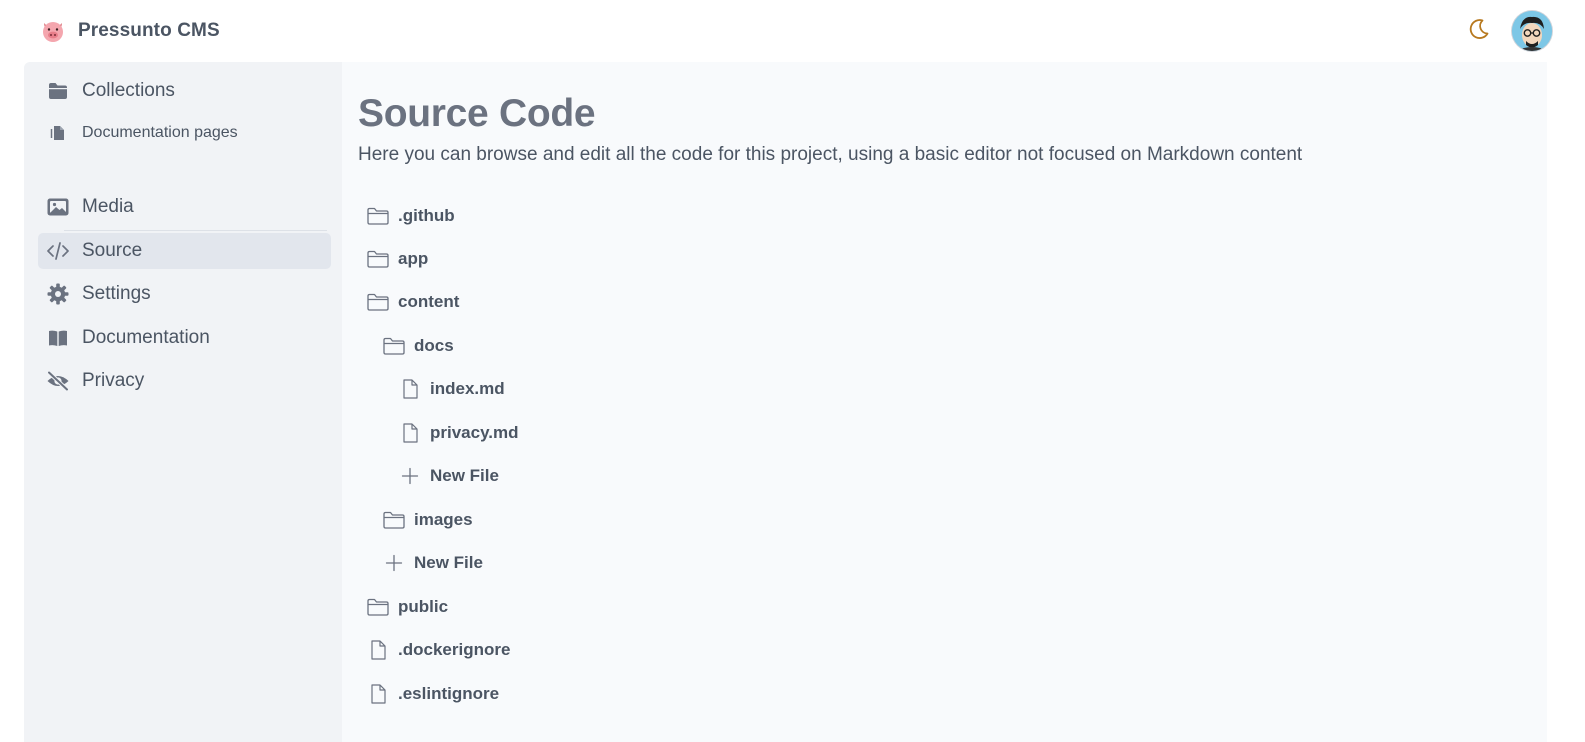  Describe the element at coordinates (397, 259) in the screenshot. I see `tree-folder-app: app` at that location.